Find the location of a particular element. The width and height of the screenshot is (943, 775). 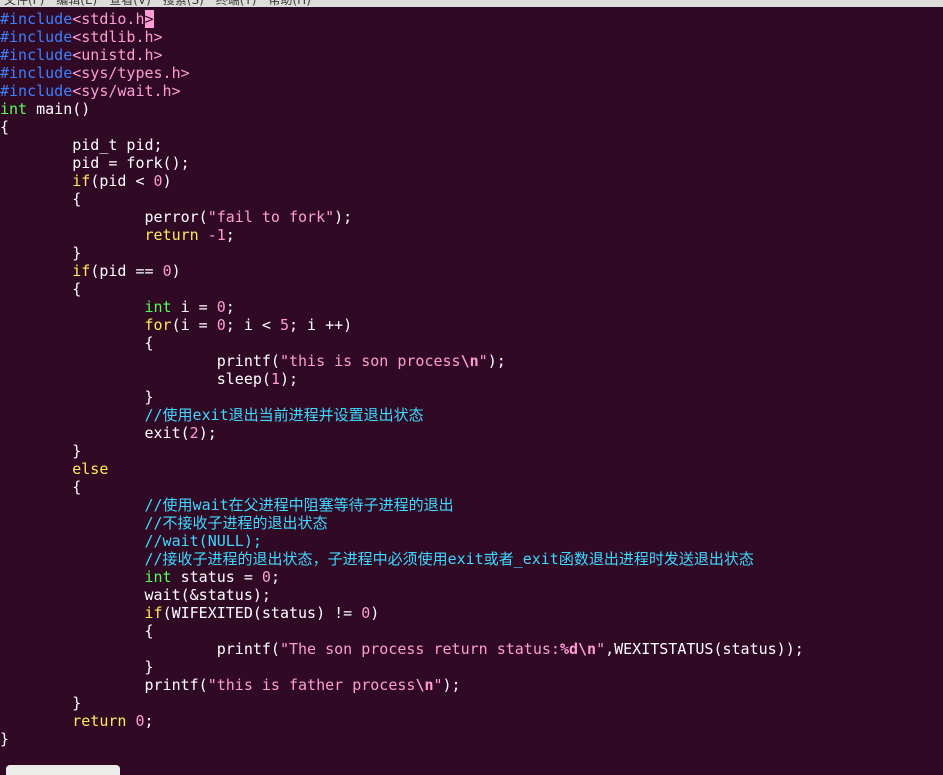

code-token: 5 is located at coordinates (284, 325).